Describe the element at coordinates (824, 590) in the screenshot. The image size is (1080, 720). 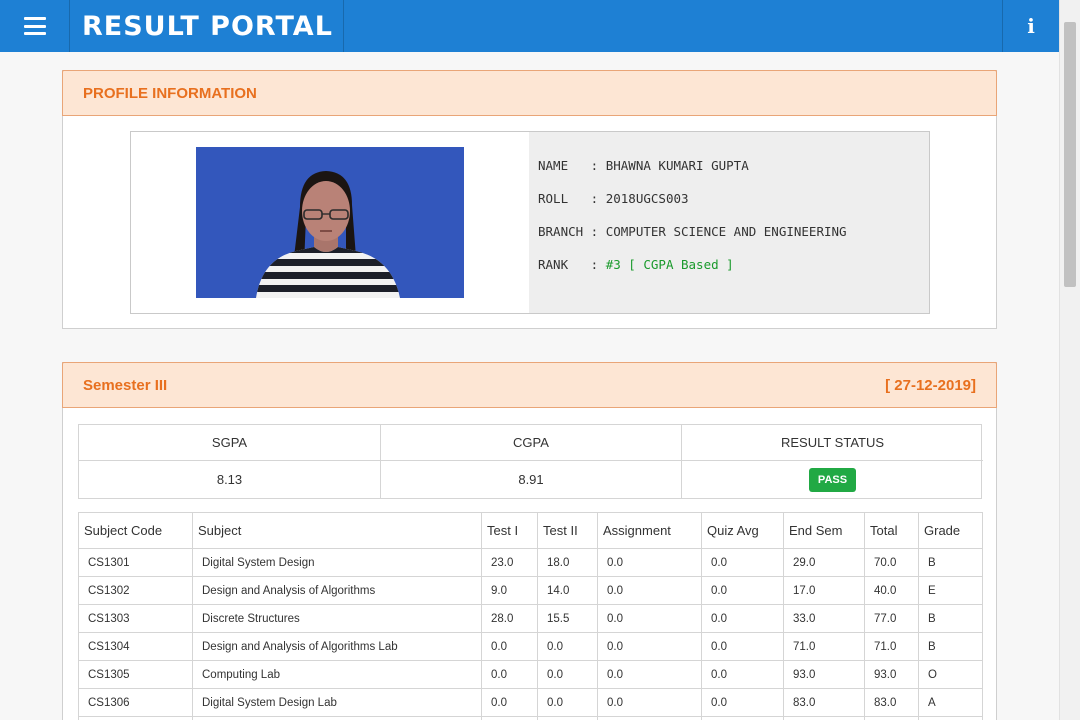
I see `cell-end-sem: 17.0` at that location.